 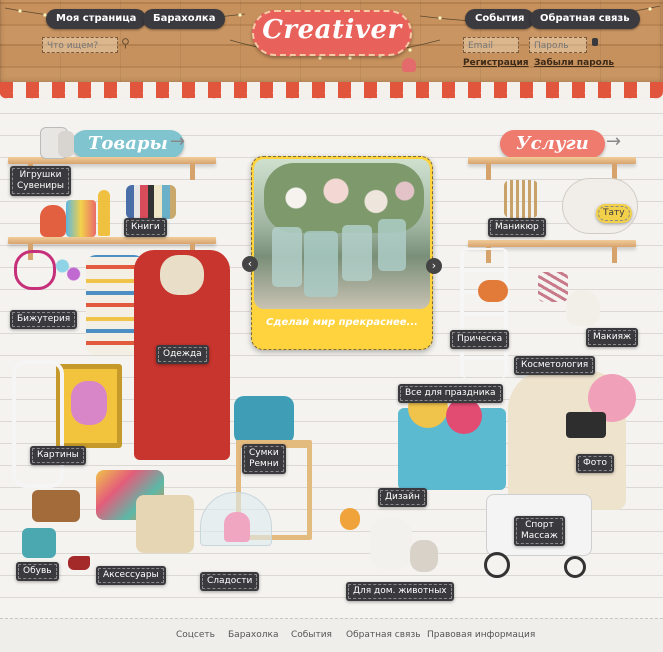 What do you see at coordinates (264, 459) in the screenshot?
I see `category-bags: Сумки Ремни` at bounding box center [264, 459].